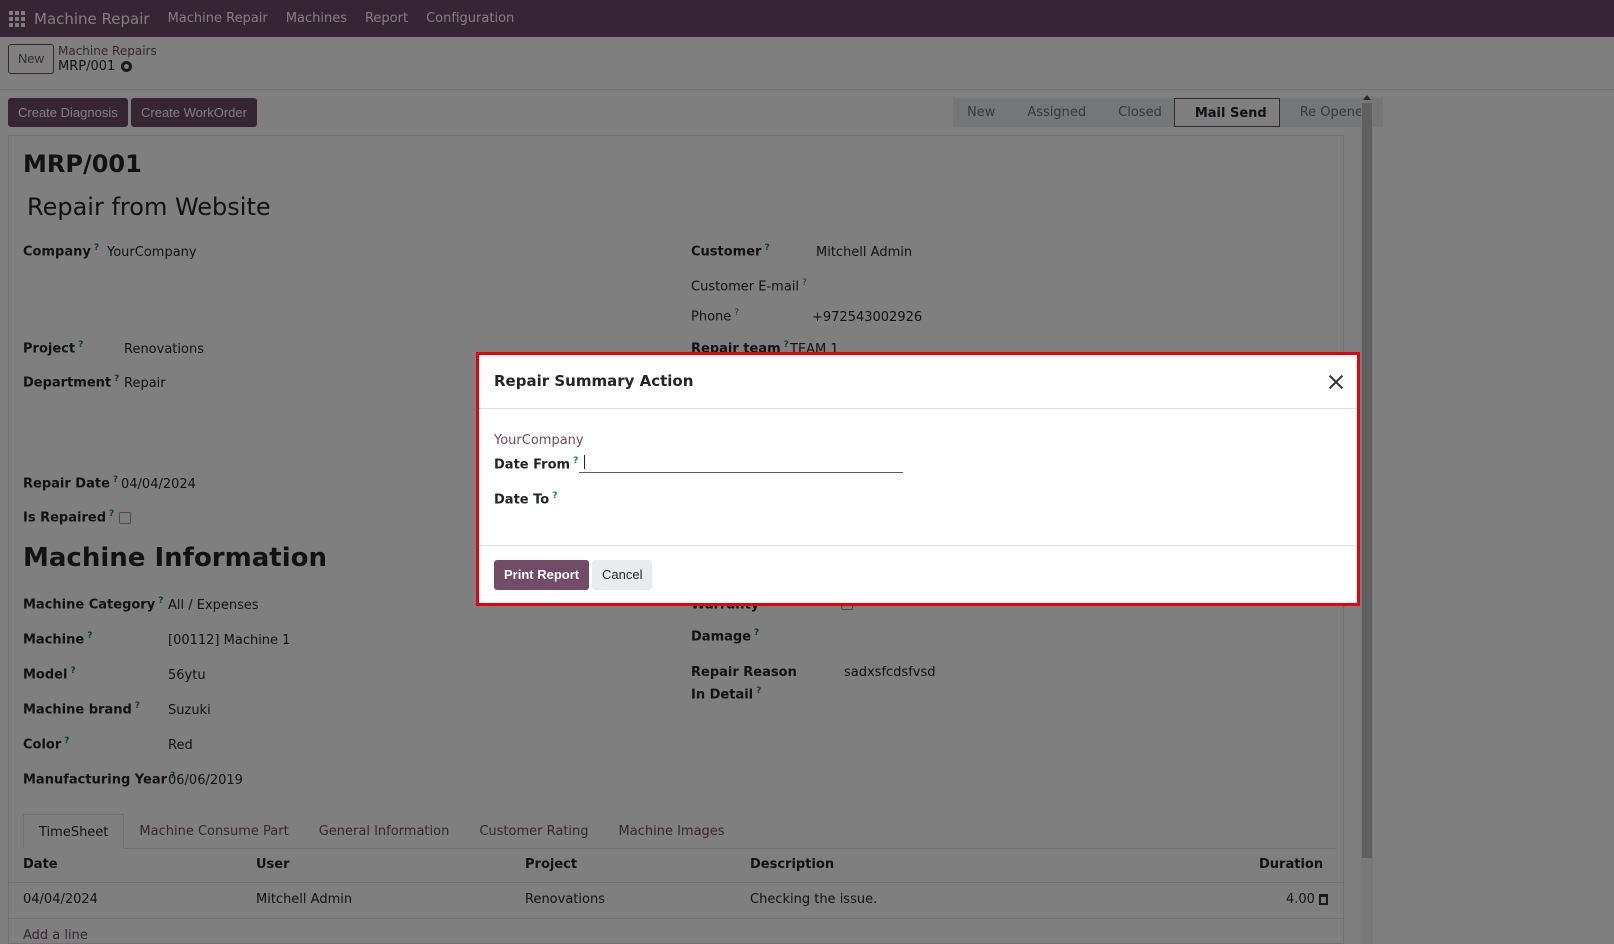 The width and height of the screenshot is (1614, 944). What do you see at coordinates (594, 381) in the screenshot?
I see `dialog-title: Repair Summary Action` at bounding box center [594, 381].